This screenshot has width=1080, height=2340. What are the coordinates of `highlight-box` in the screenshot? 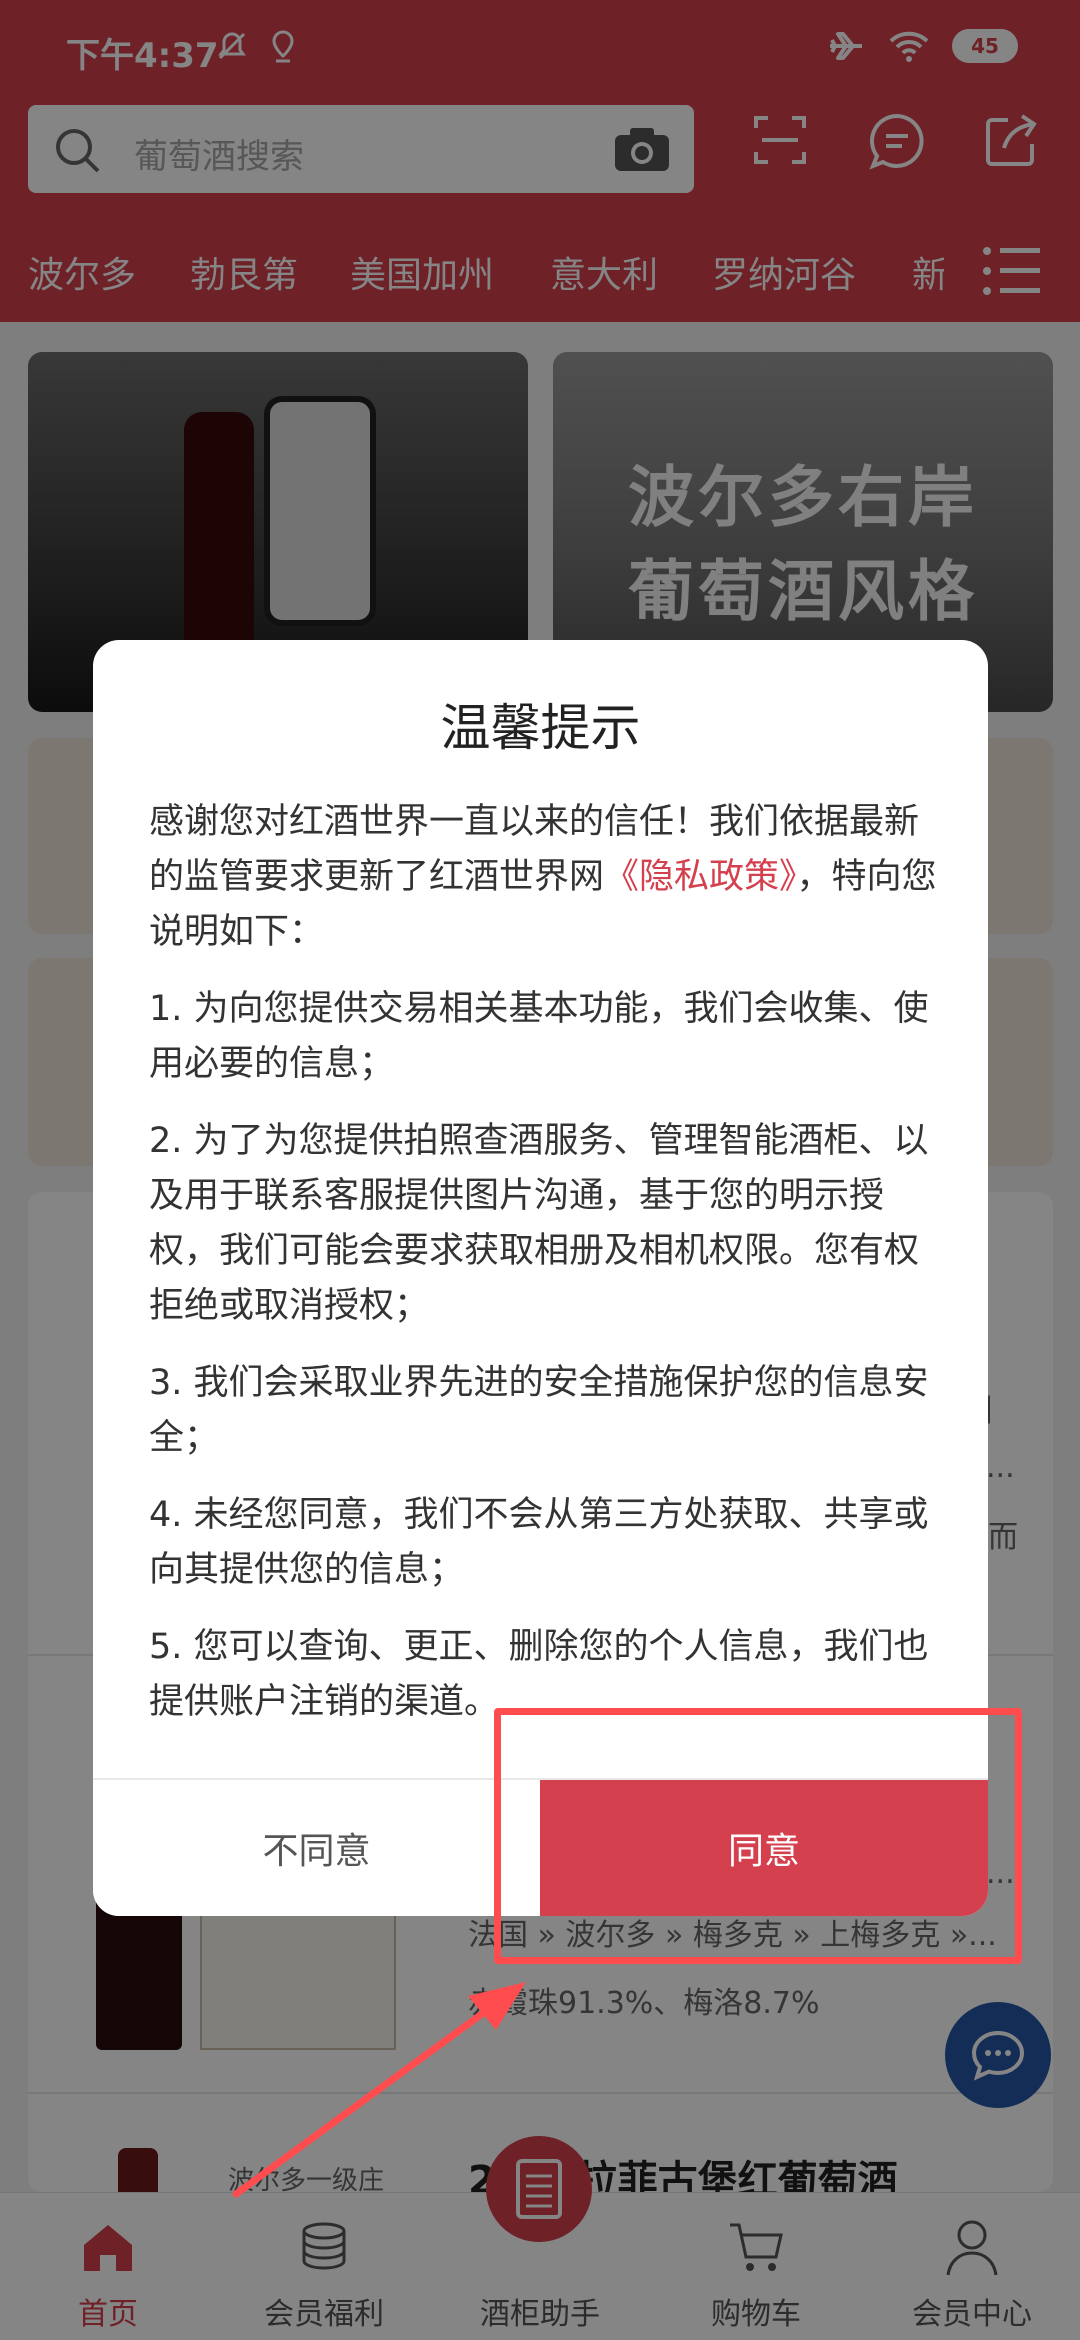 It's located at (758, 1836).